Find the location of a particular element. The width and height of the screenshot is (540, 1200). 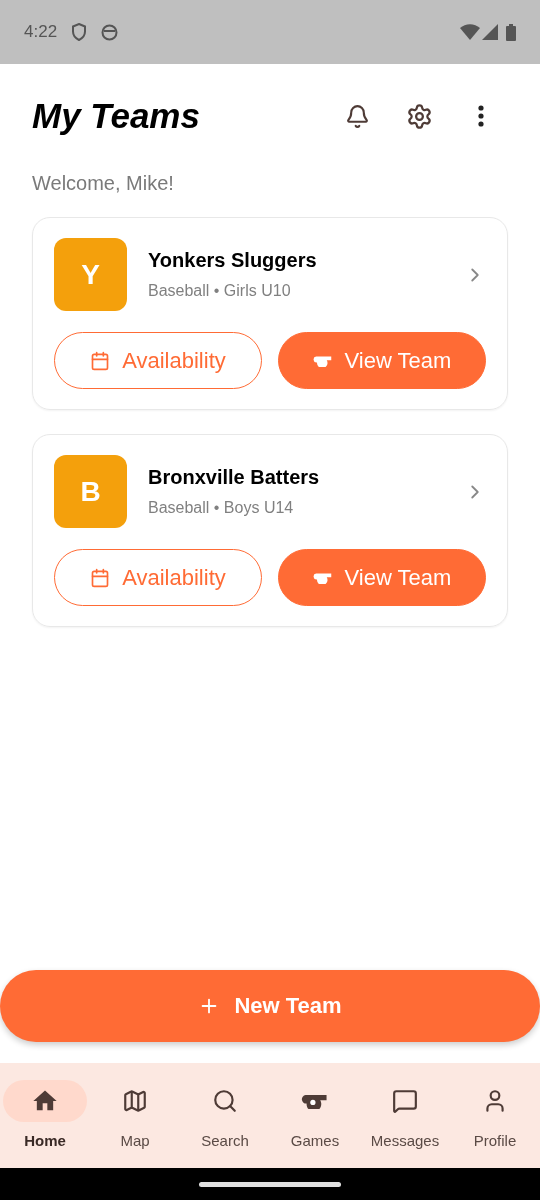

nav-tab: Messages is located at coordinates (405, 1115).